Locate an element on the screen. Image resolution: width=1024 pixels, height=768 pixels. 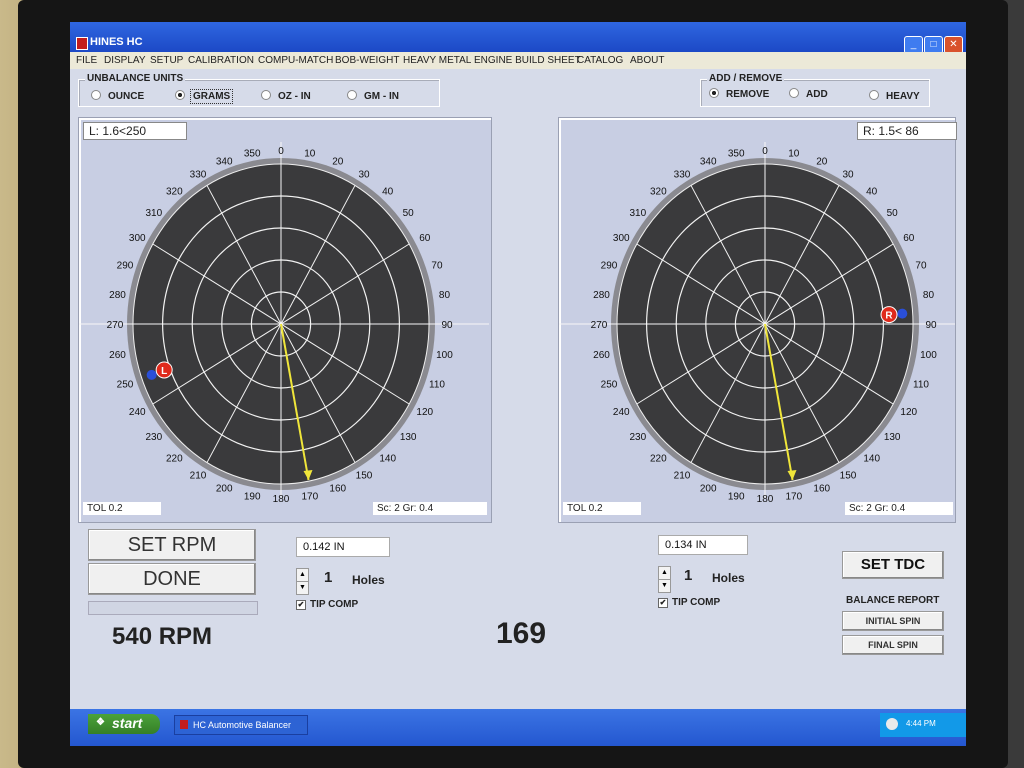
left-angle-tick-label: 200 is located at coordinates (224, 489).